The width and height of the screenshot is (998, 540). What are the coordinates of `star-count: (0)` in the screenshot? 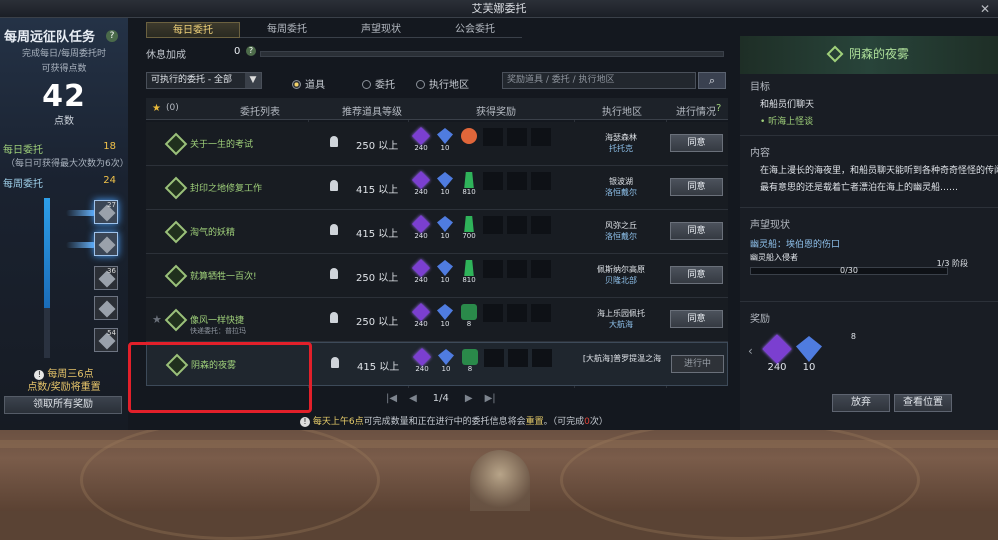 It's located at (172, 108).